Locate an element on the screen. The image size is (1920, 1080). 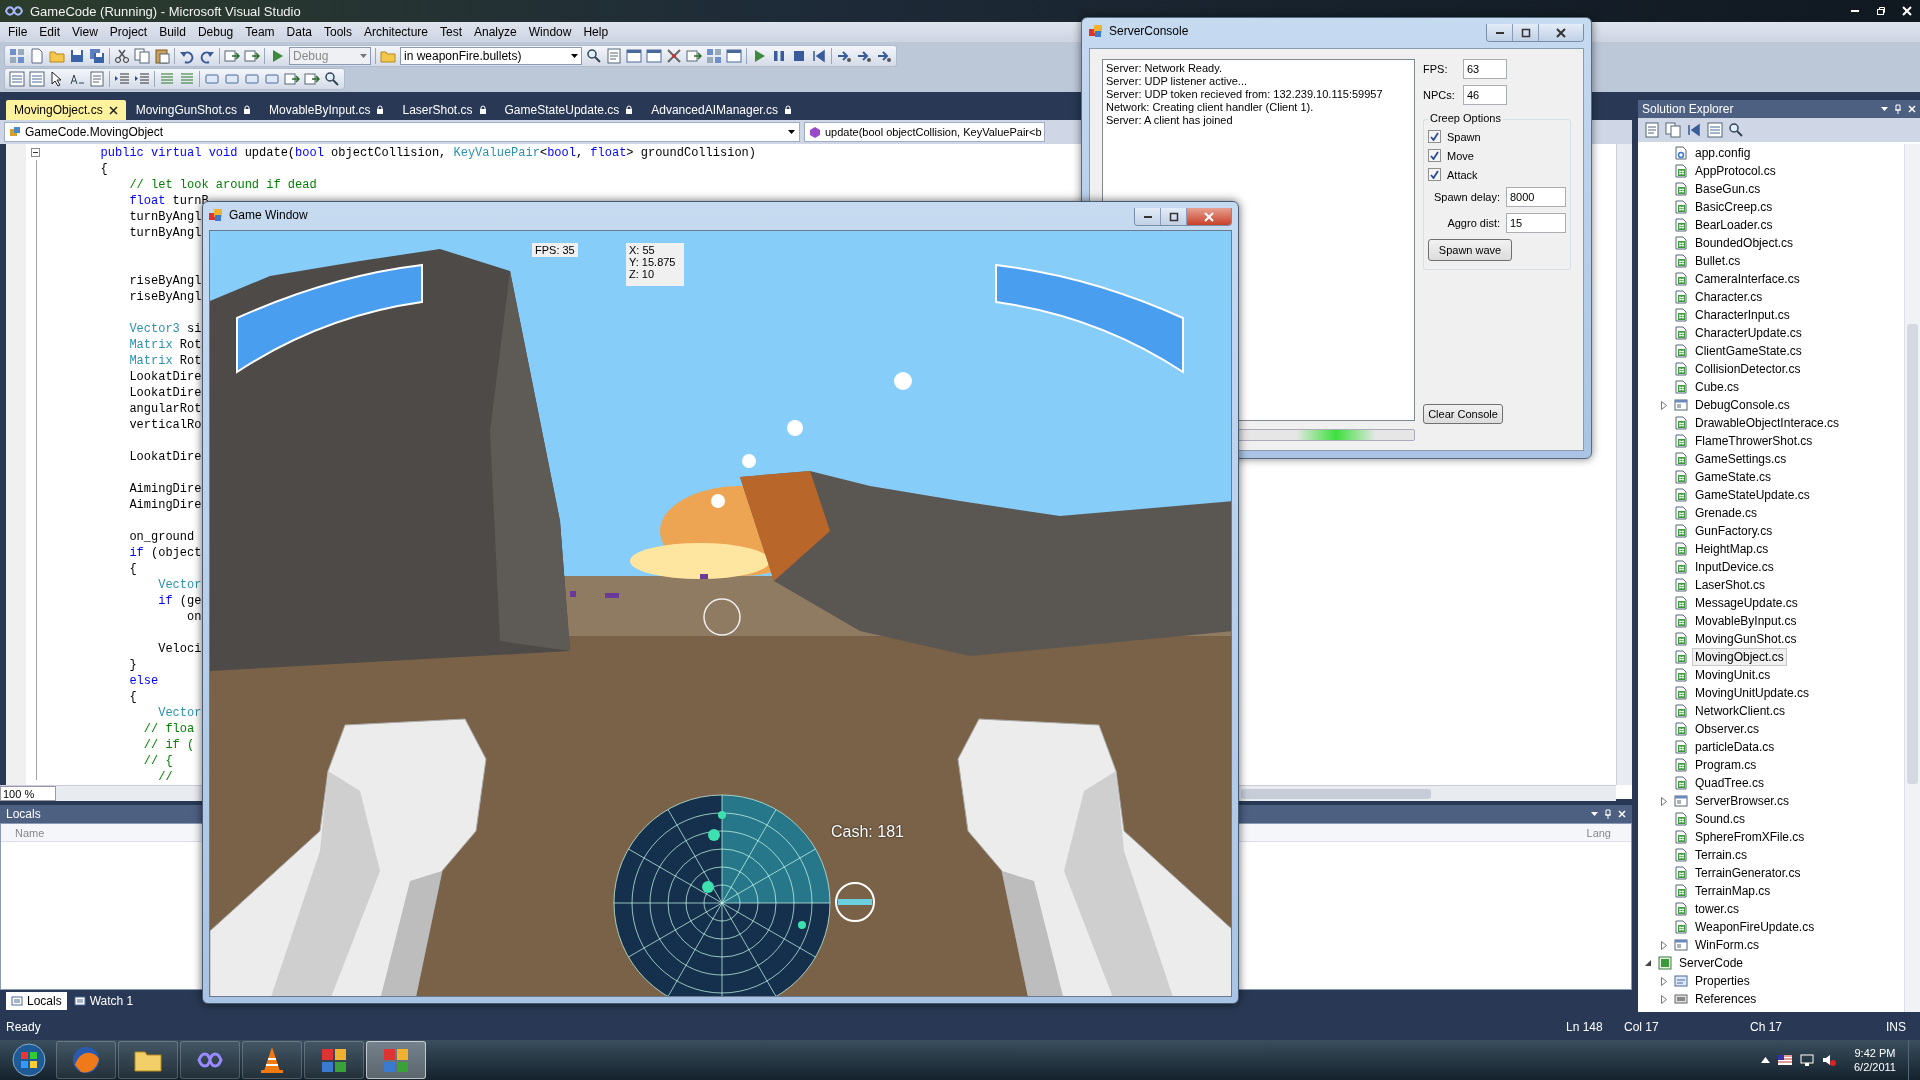
document-tab: AdvancedAIManager.cs is located at coordinates (721, 110).